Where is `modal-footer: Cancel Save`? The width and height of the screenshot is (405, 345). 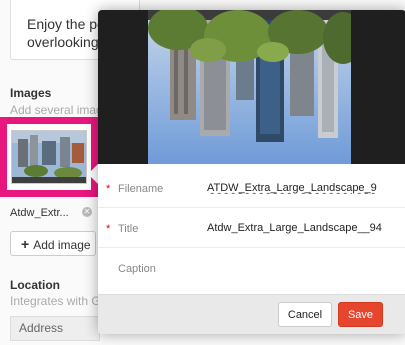
modal-footer: Cancel Save is located at coordinates (251, 314).